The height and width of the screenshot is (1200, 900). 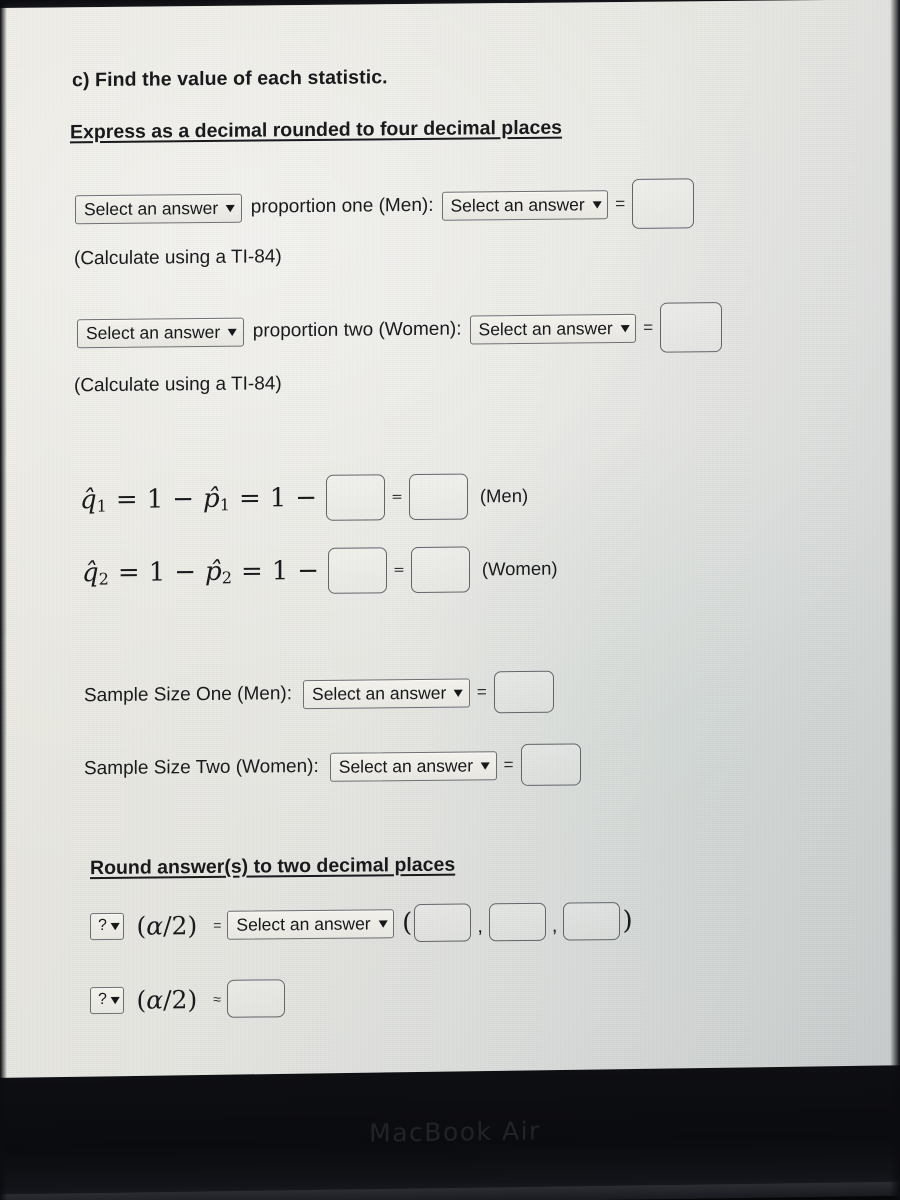 What do you see at coordinates (550, 765) in the screenshot?
I see `sample-size-two-input` at bounding box center [550, 765].